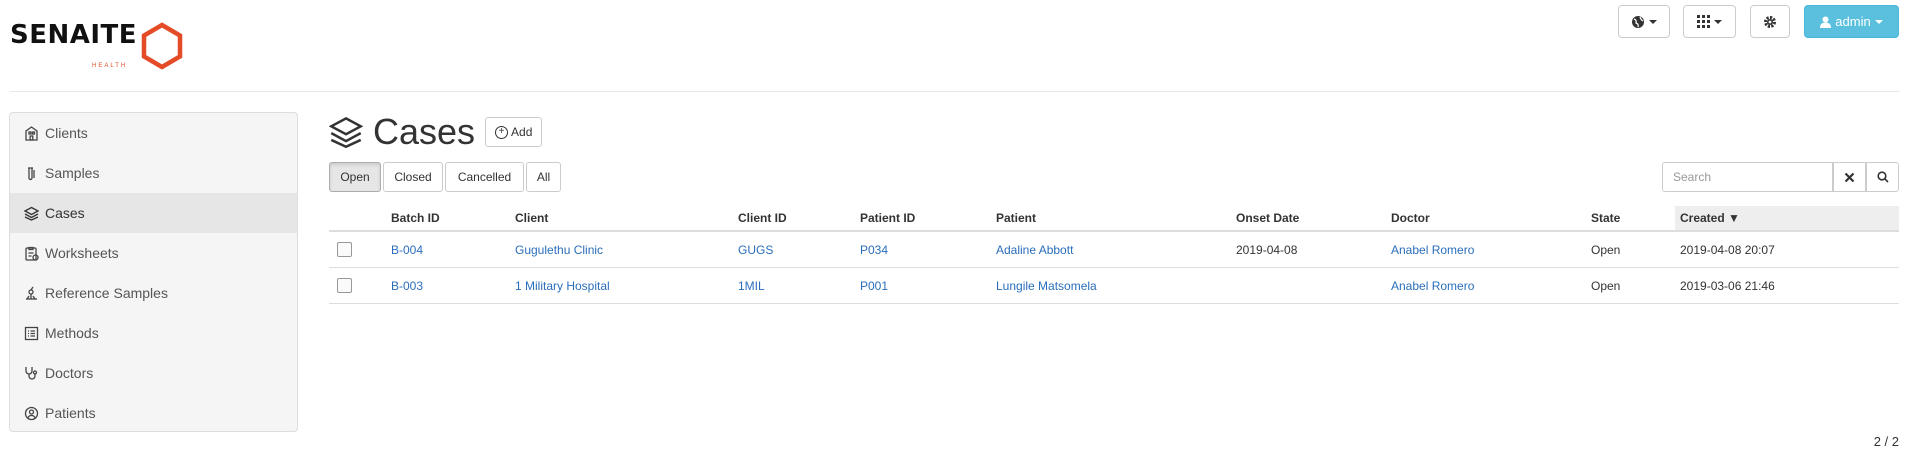 The width and height of the screenshot is (1905, 449). I want to click on client-link: 1 Military Hospital, so click(562, 286).